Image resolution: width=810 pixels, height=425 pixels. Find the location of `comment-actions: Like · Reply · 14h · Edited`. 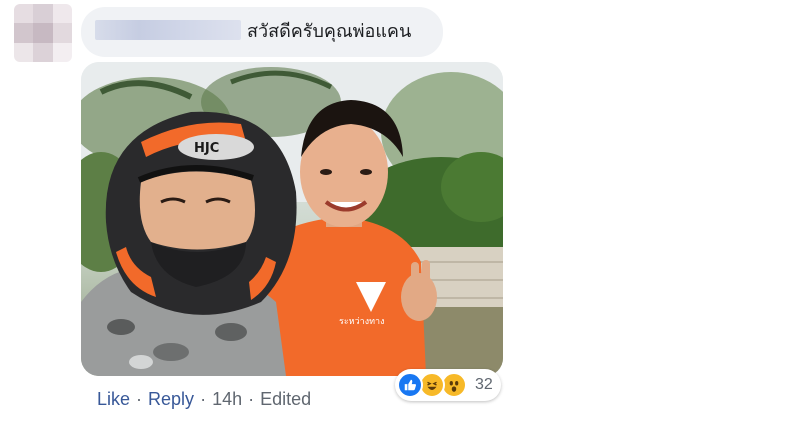

comment-actions: Like · Reply · 14h · Edited is located at coordinates (204, 399).